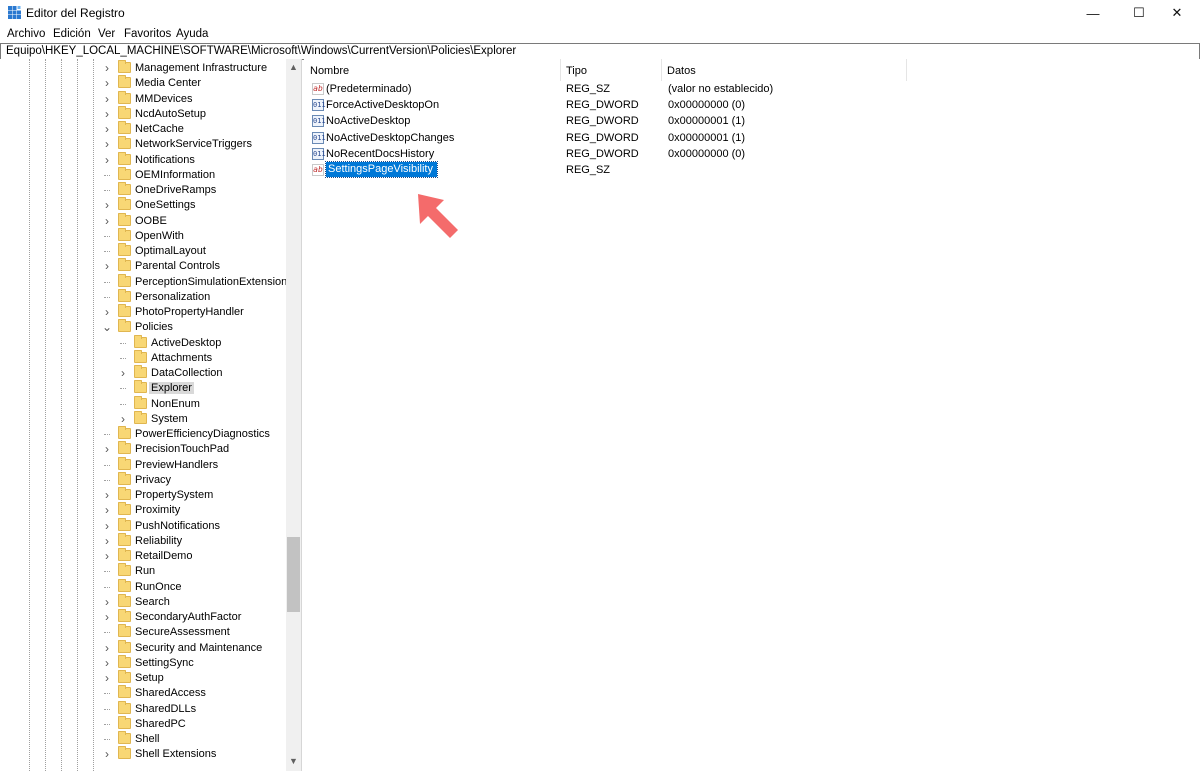  Describe the element at coordinates (106, 34) in the screenshot. I see `menu-ver: Ver` at that location.